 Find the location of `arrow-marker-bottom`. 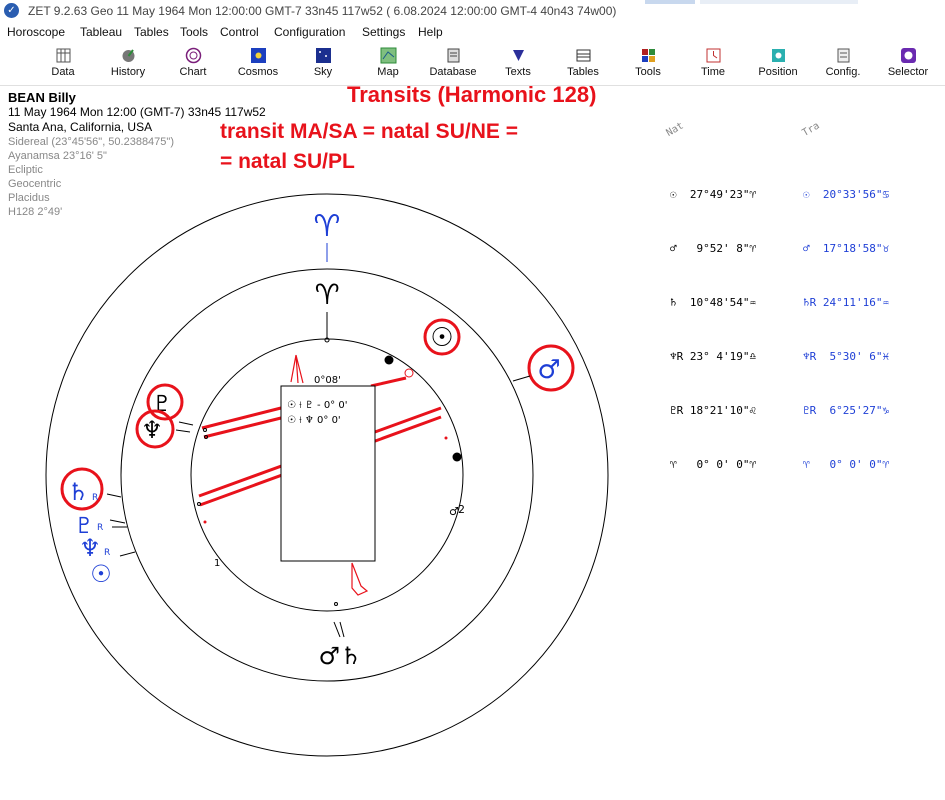

arrow-marker-bottom is located at coordinates (360, 579).